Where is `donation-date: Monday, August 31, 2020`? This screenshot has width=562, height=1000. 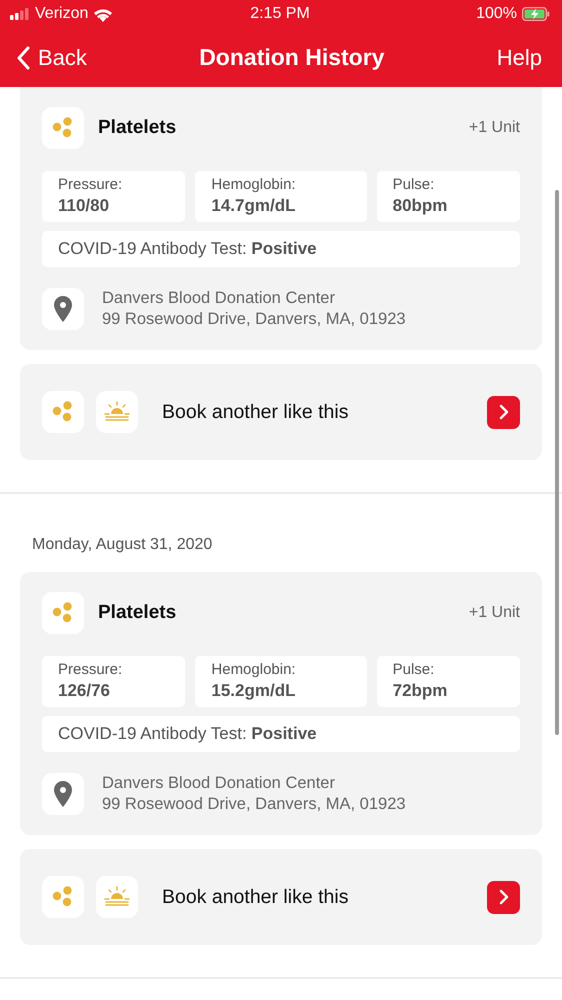
donation-date: Monday, August 31, 2020 is located at coordinates (122, 545).